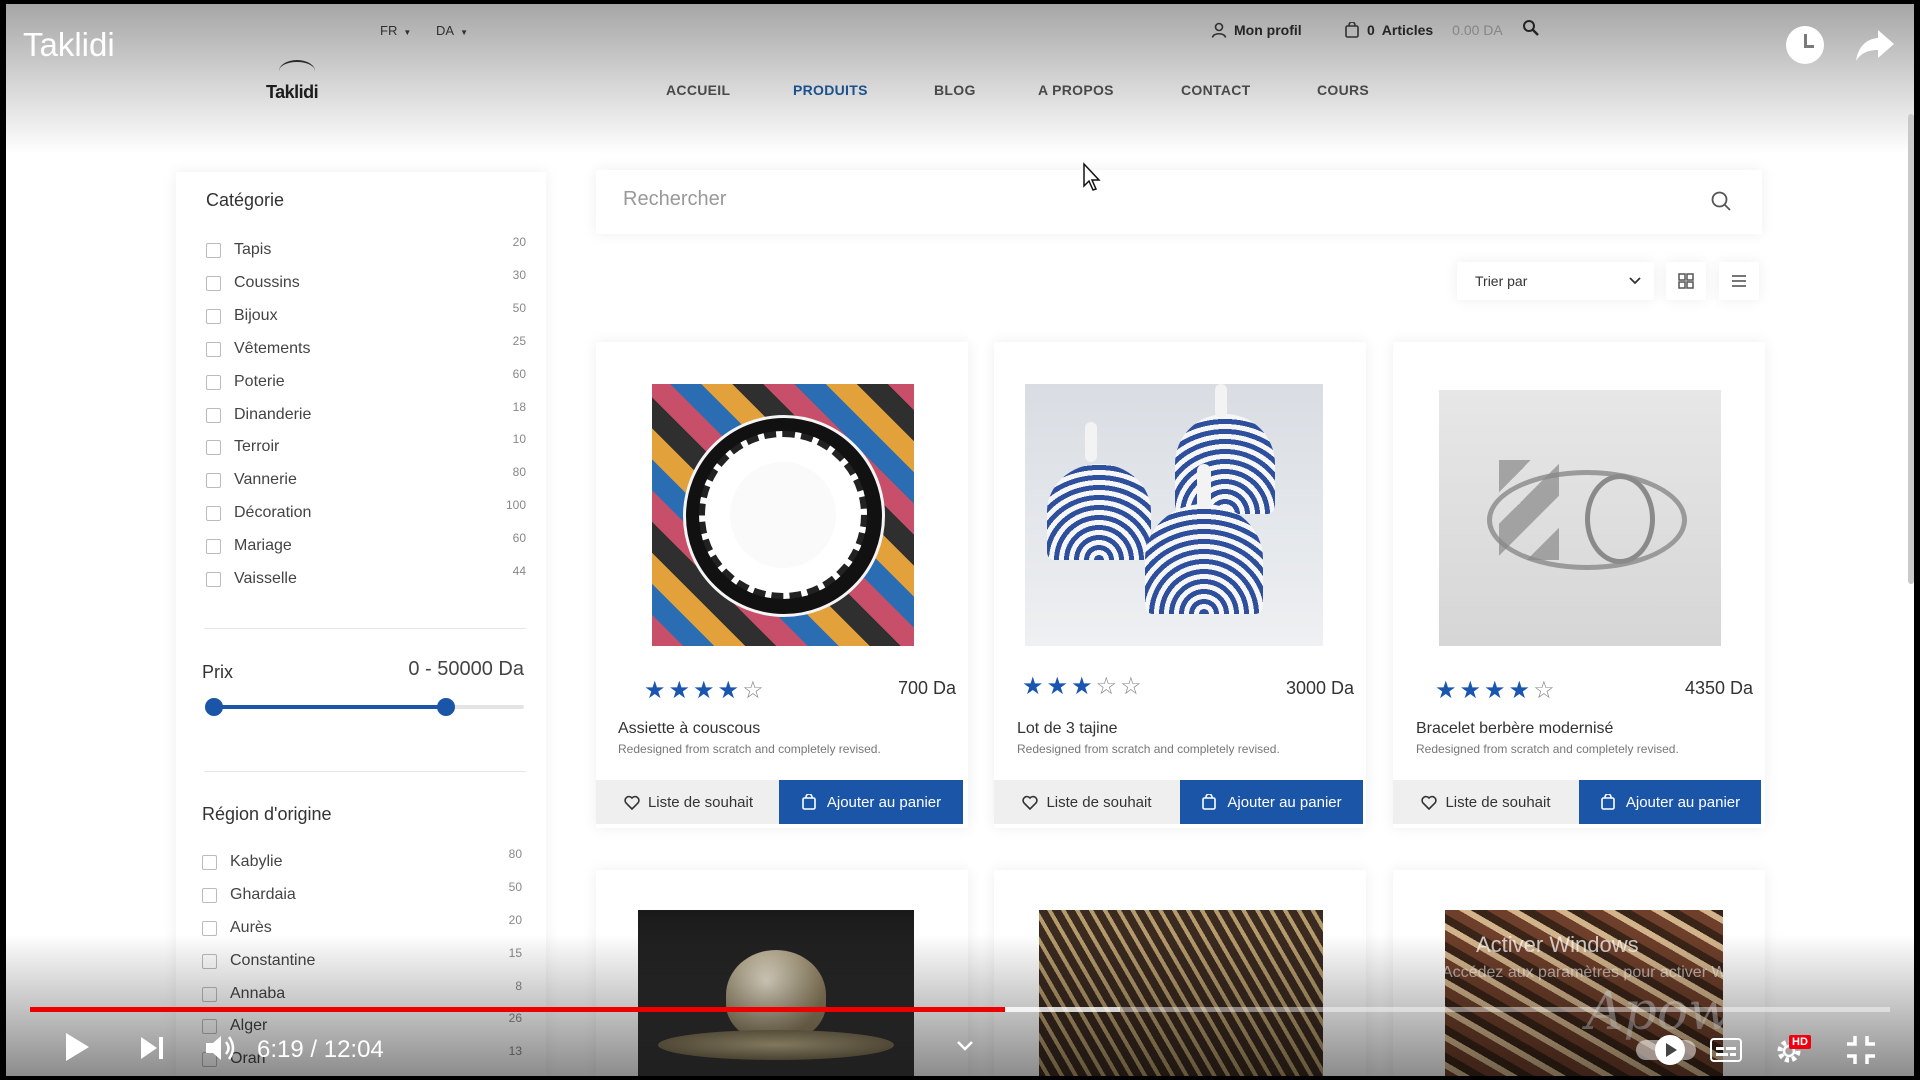  Describe the element at coordinates (221, 1048) in the screenshot. I see `volume-icon` at that location.